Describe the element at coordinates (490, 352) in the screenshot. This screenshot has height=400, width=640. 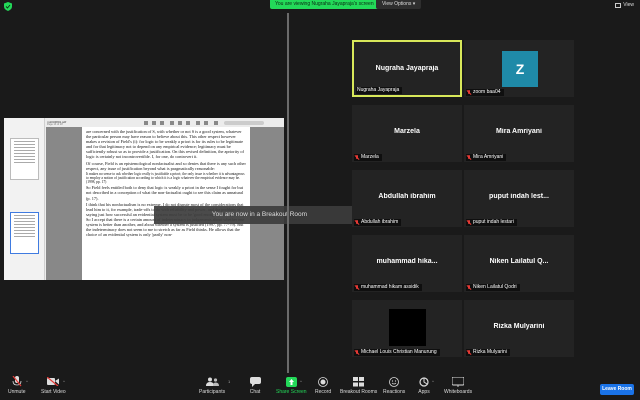
I see `participant-label-text: Rizka Mulyarini` at that location.